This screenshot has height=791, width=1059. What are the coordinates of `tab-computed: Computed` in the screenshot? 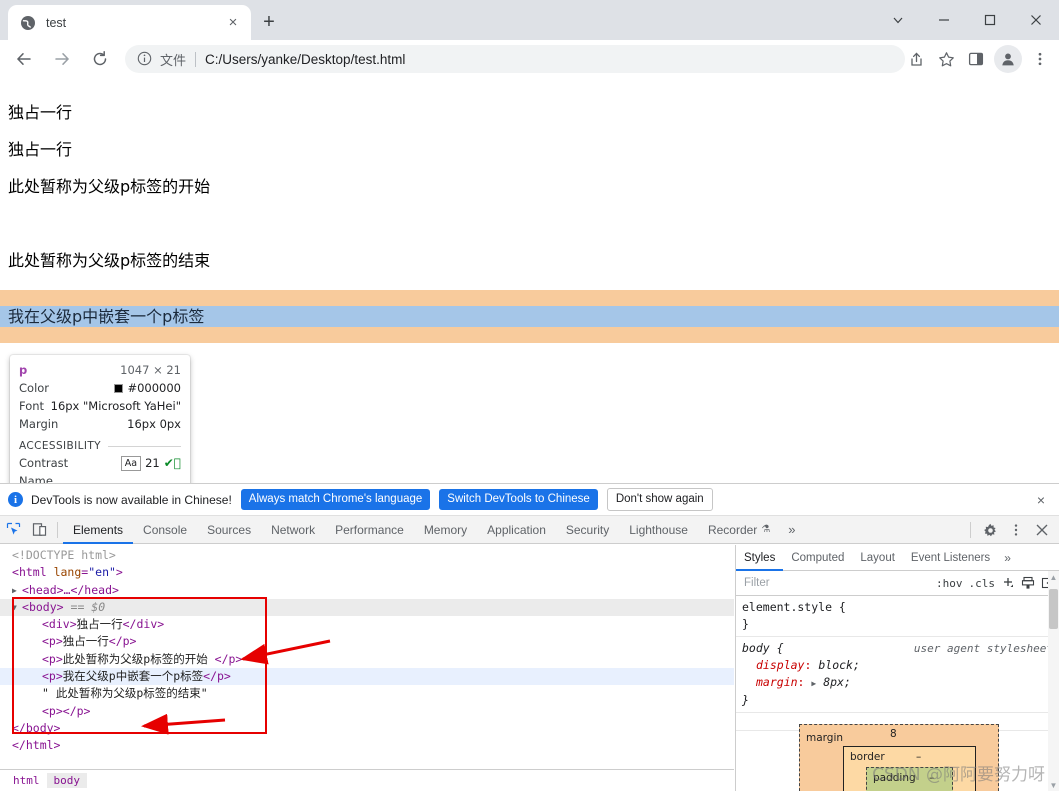 It's located at (817, 558).